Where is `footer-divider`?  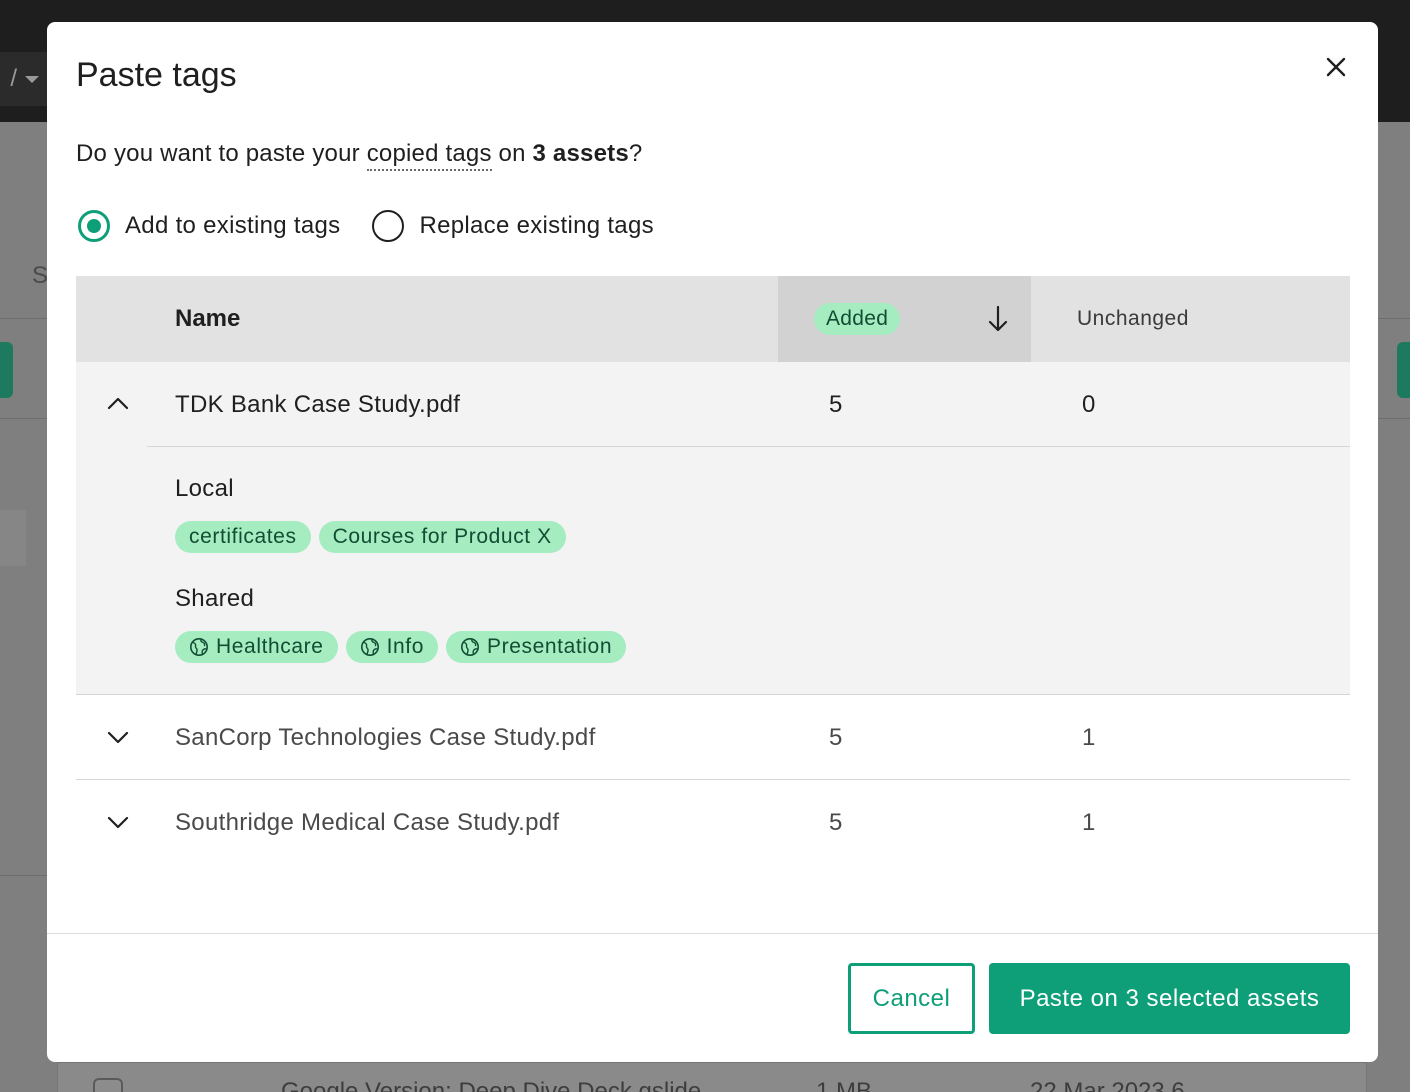
footer-divider is located at coordinates (712, 933).